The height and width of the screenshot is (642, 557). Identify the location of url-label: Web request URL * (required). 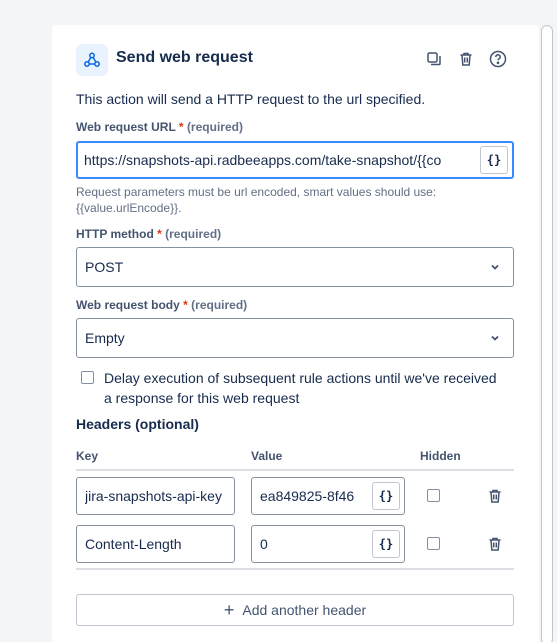
(159, 127).